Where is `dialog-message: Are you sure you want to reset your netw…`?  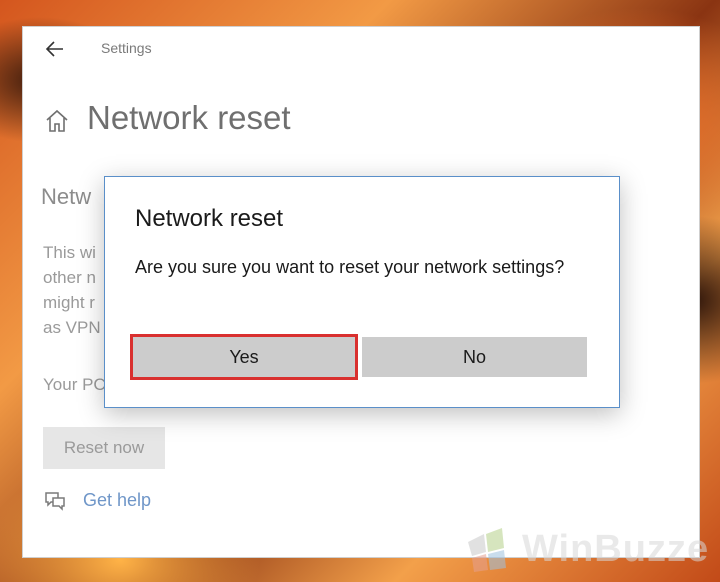 dialog-message: Are you sure you want to reset your netw… is located at coordinates (350, 267).